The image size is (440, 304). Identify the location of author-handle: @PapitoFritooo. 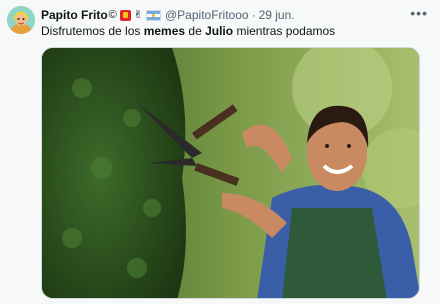
(207, 15).